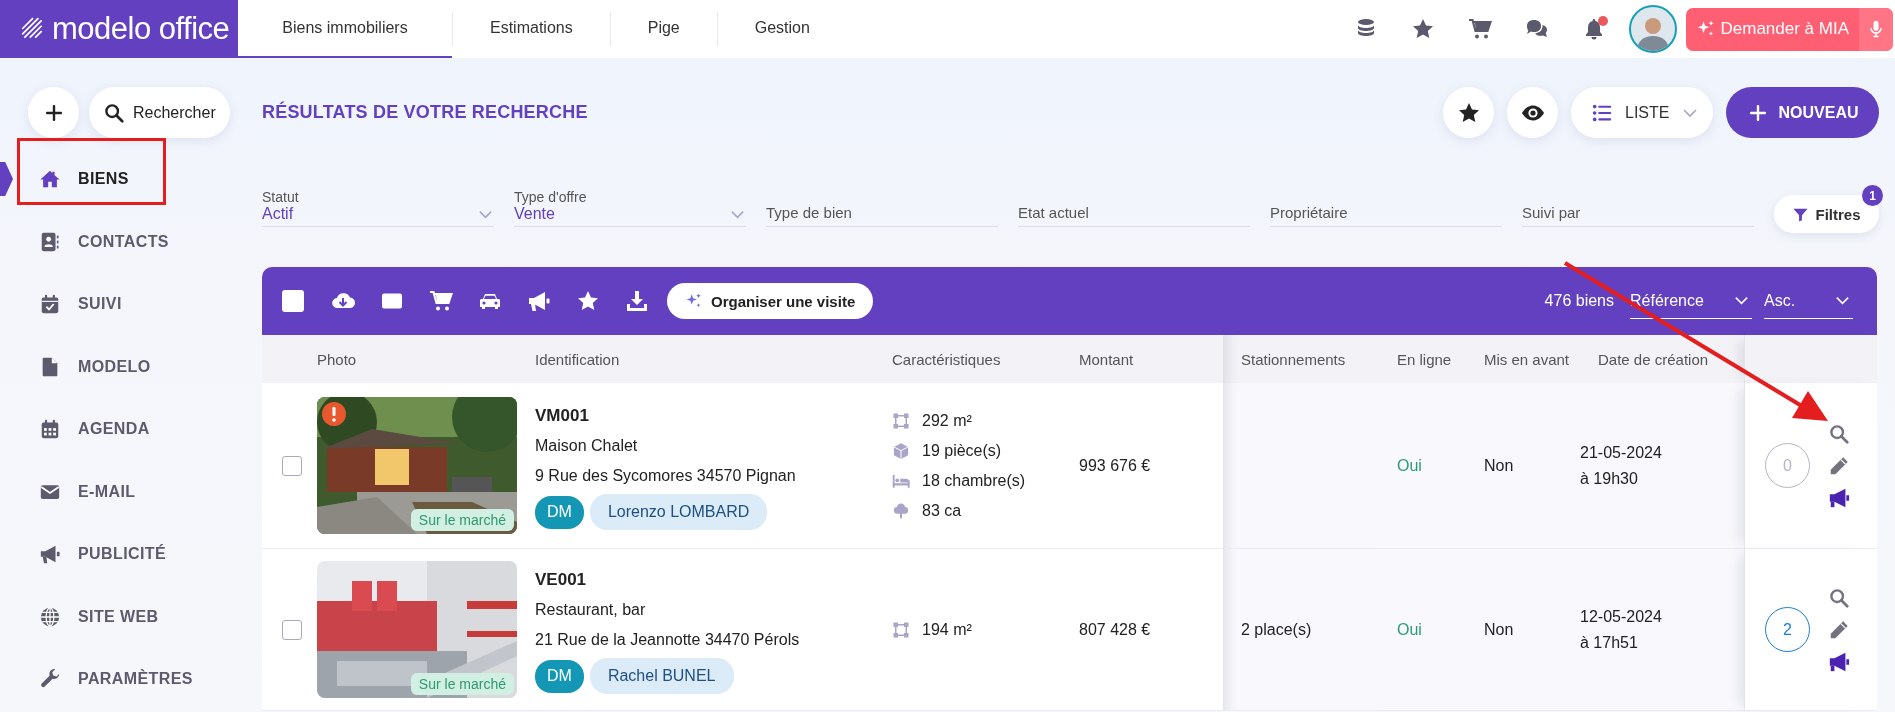 This screenshot has width=1895, height=712. Describe the element at coordinates (1872, 195) in the screenshot. I see `count-badge: 1` at that location.